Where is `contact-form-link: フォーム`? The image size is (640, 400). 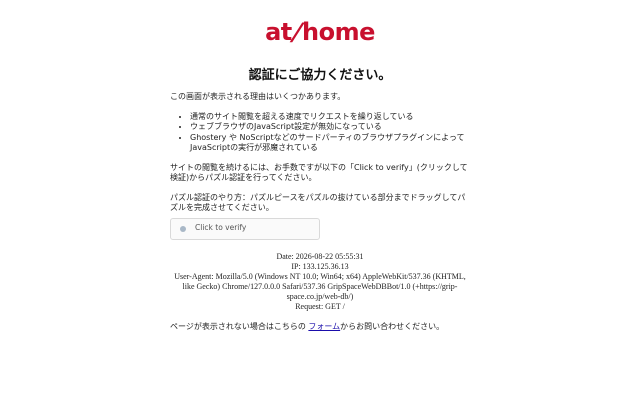 contact-form-link: フォーム is located at coordinates (324, 326).